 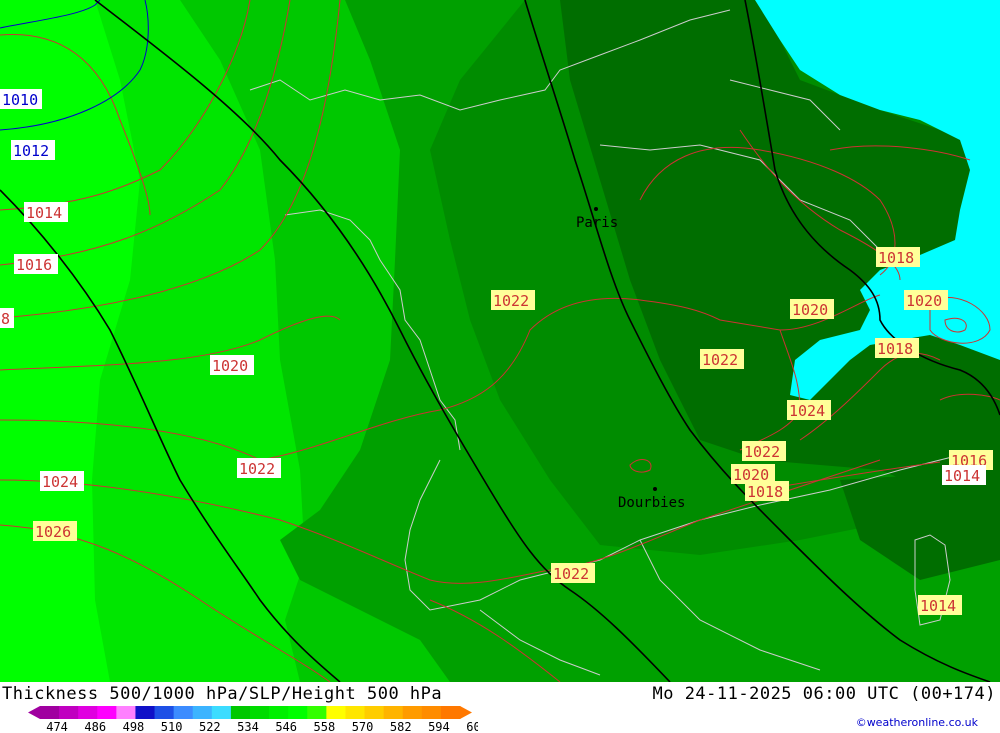 I want to click on legend-ticks: 474 486 498 510 522 534 546 558 570 582 594 606, so click(x=262, y=726).